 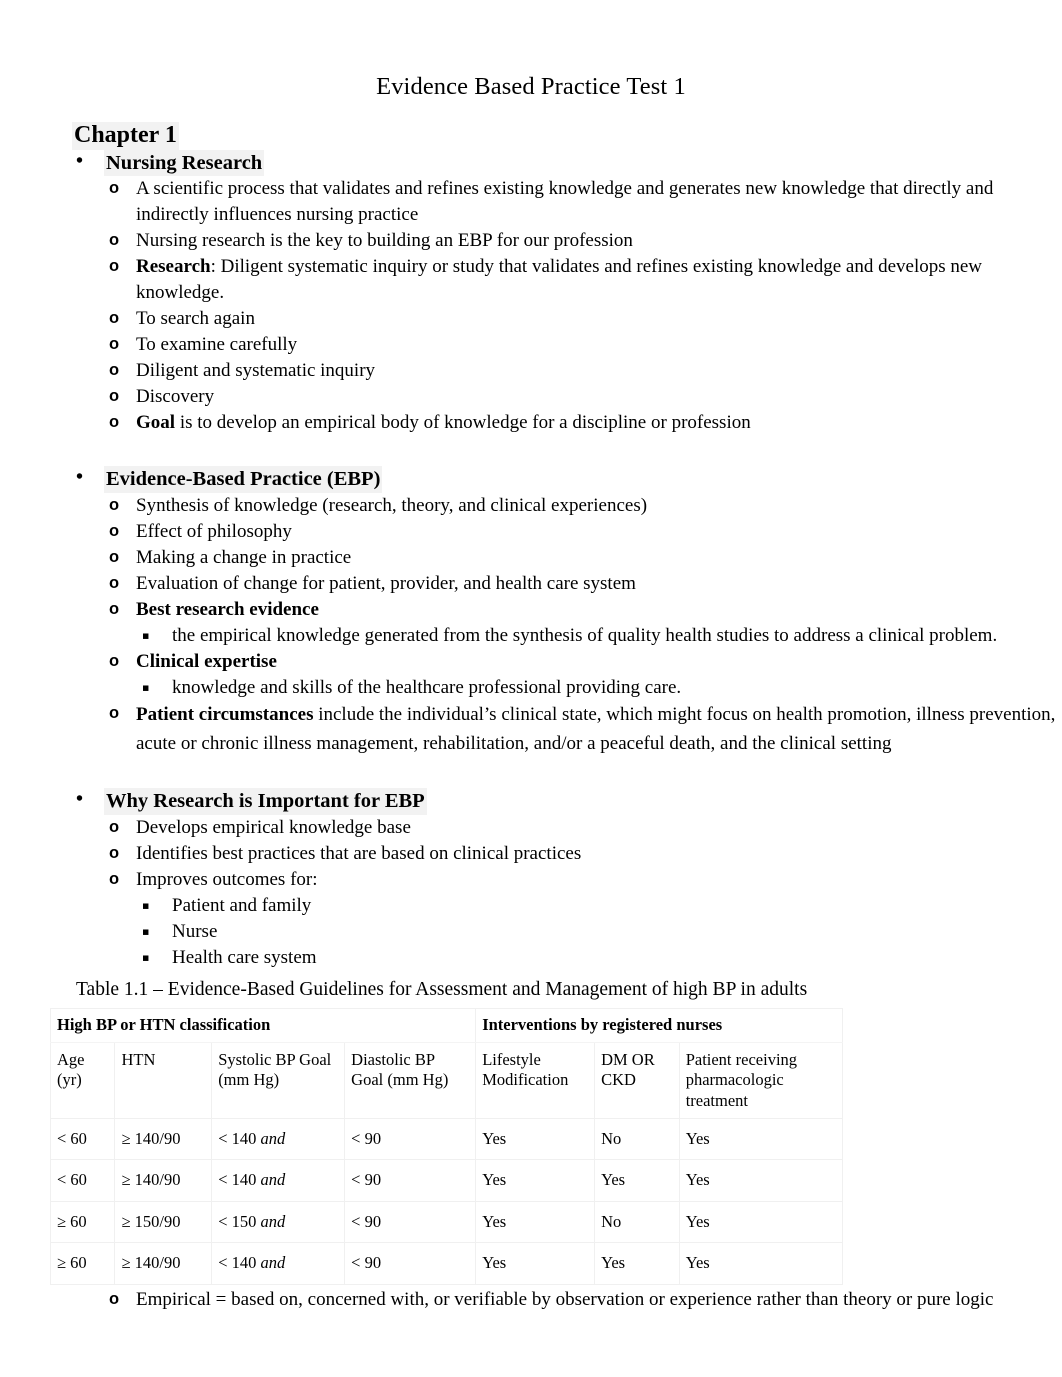 What do you see at coordinates (583, 397) in the screenshot?
I see `list-item: o Discovery` at bounding box center [583, 397].